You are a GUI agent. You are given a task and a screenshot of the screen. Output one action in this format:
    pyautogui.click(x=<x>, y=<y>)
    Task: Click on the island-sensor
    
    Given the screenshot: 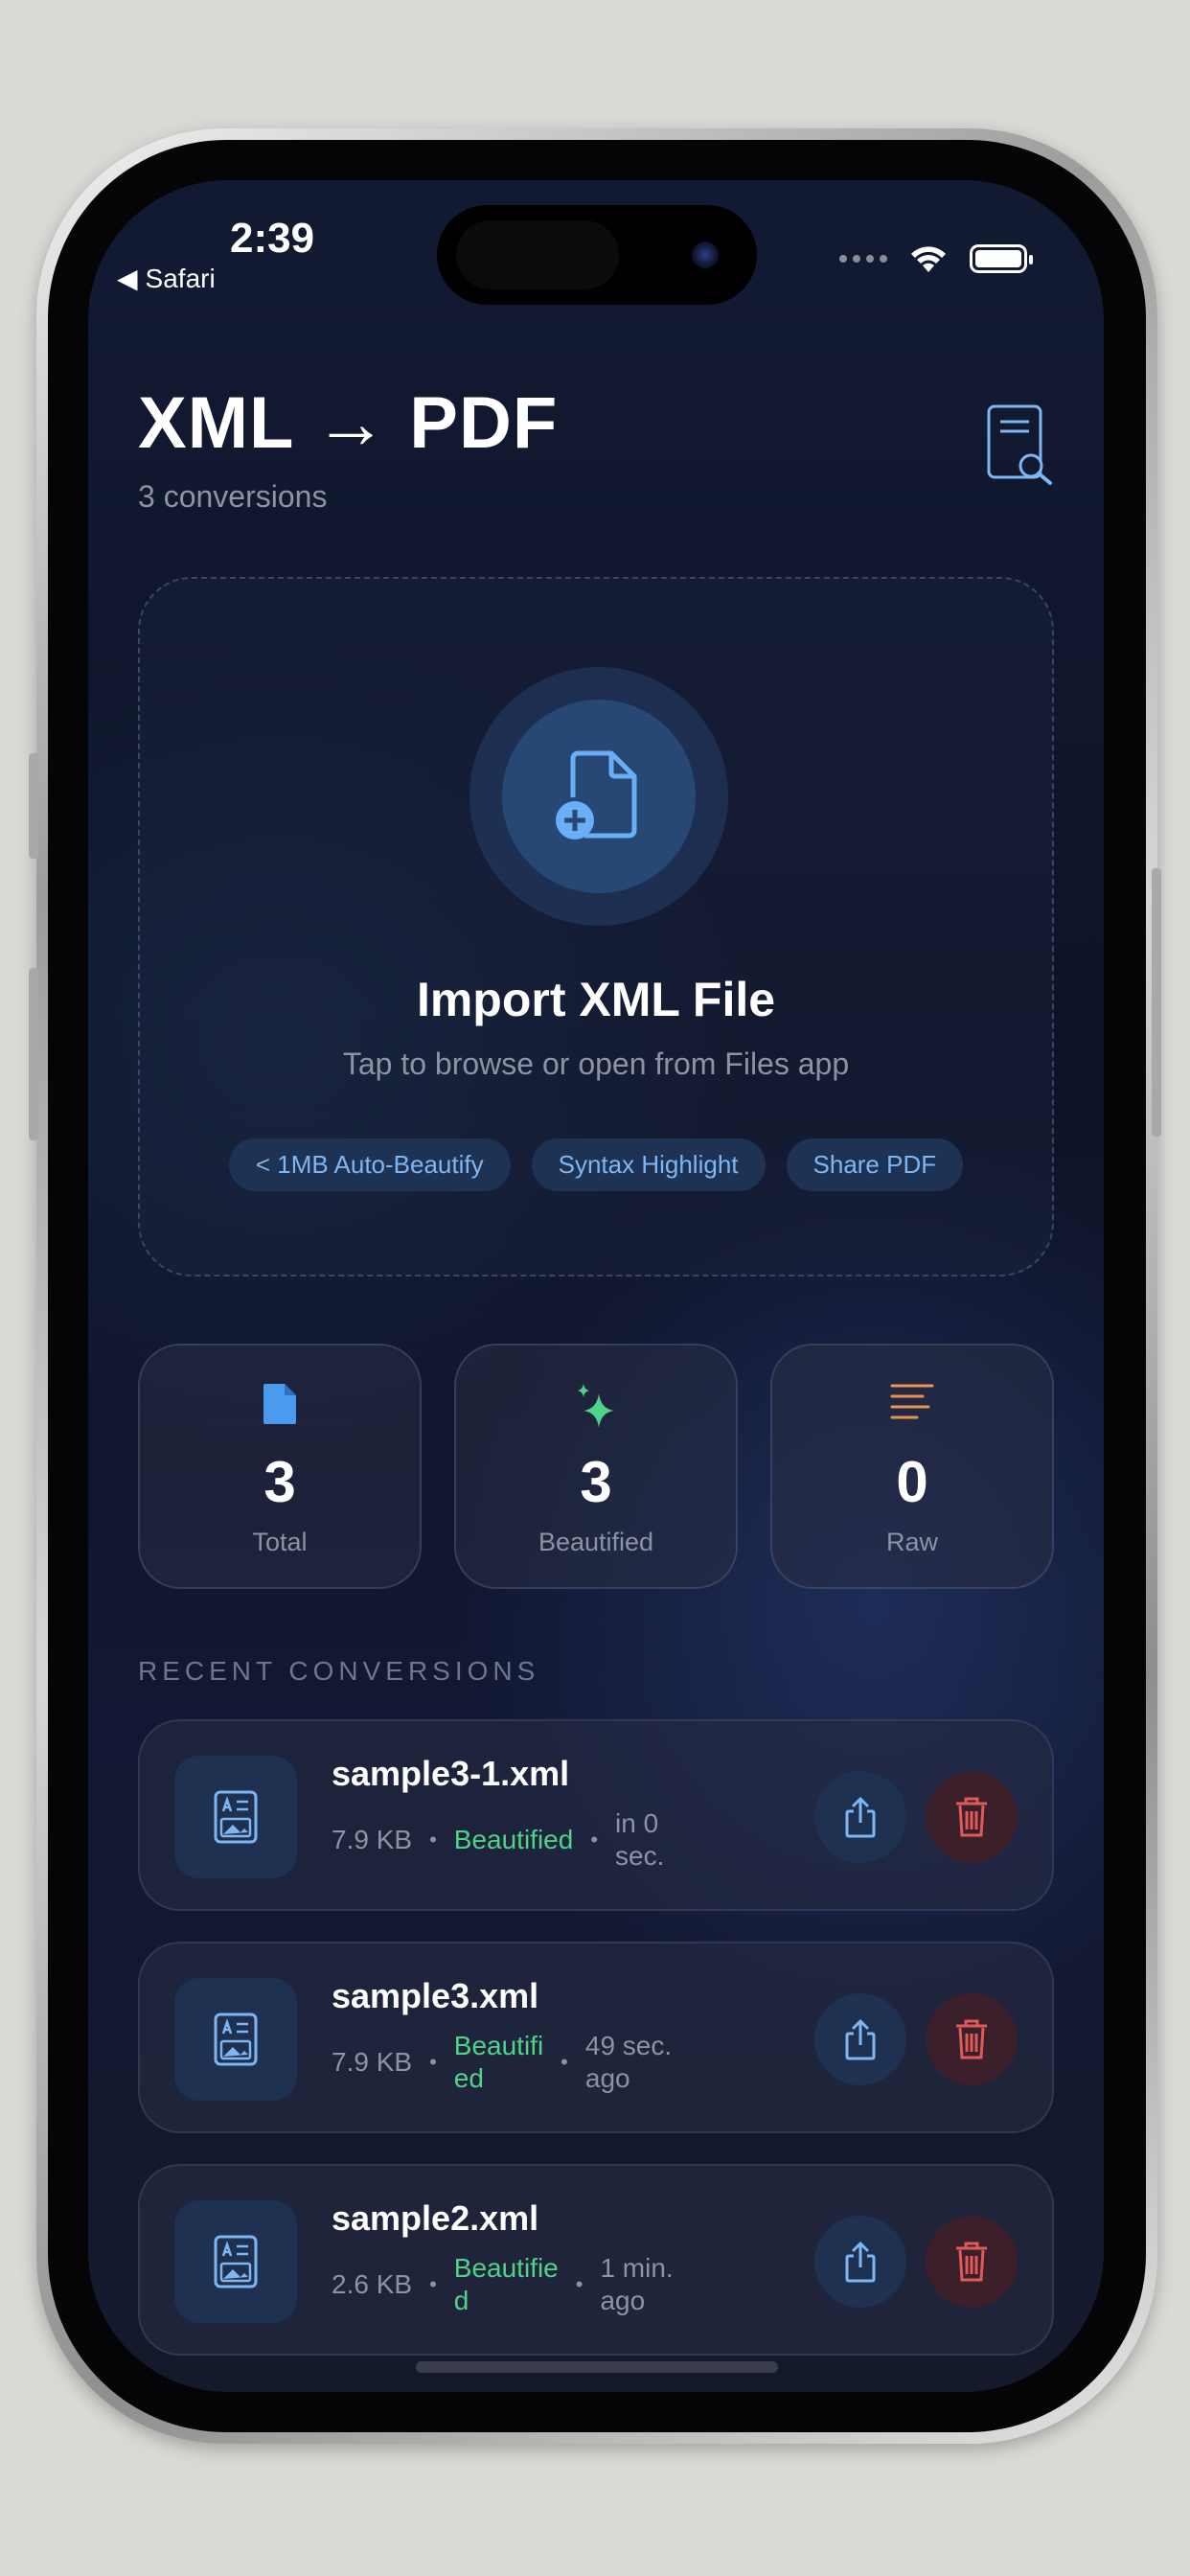 What is the action you would take?
    pyautogui.click(x=538, y=254)
    